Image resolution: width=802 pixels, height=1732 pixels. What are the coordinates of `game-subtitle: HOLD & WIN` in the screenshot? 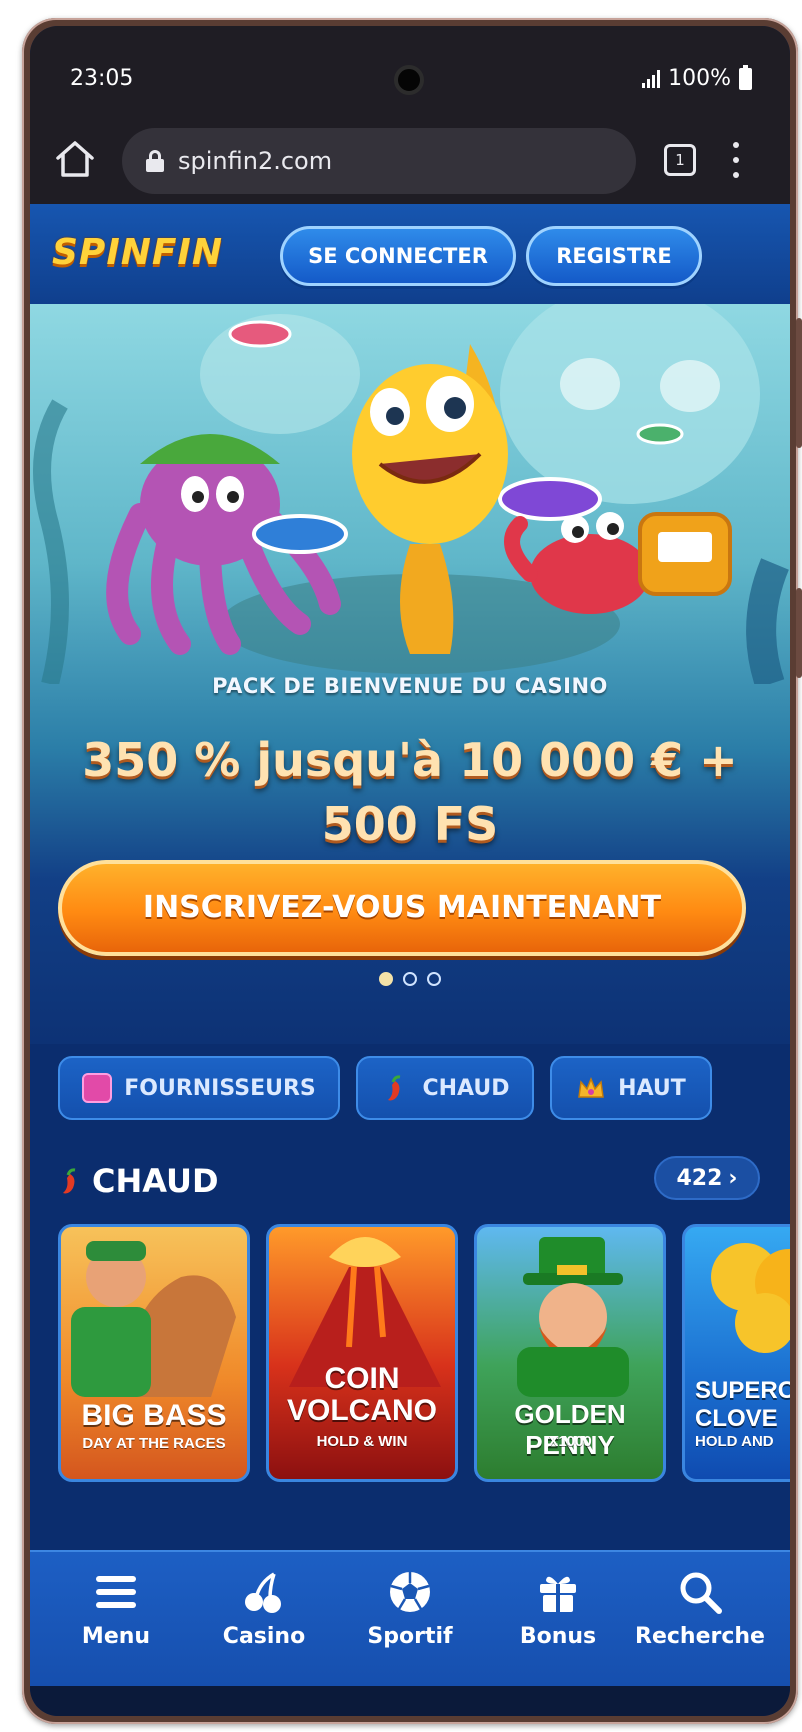 It's located at (362, 1441).